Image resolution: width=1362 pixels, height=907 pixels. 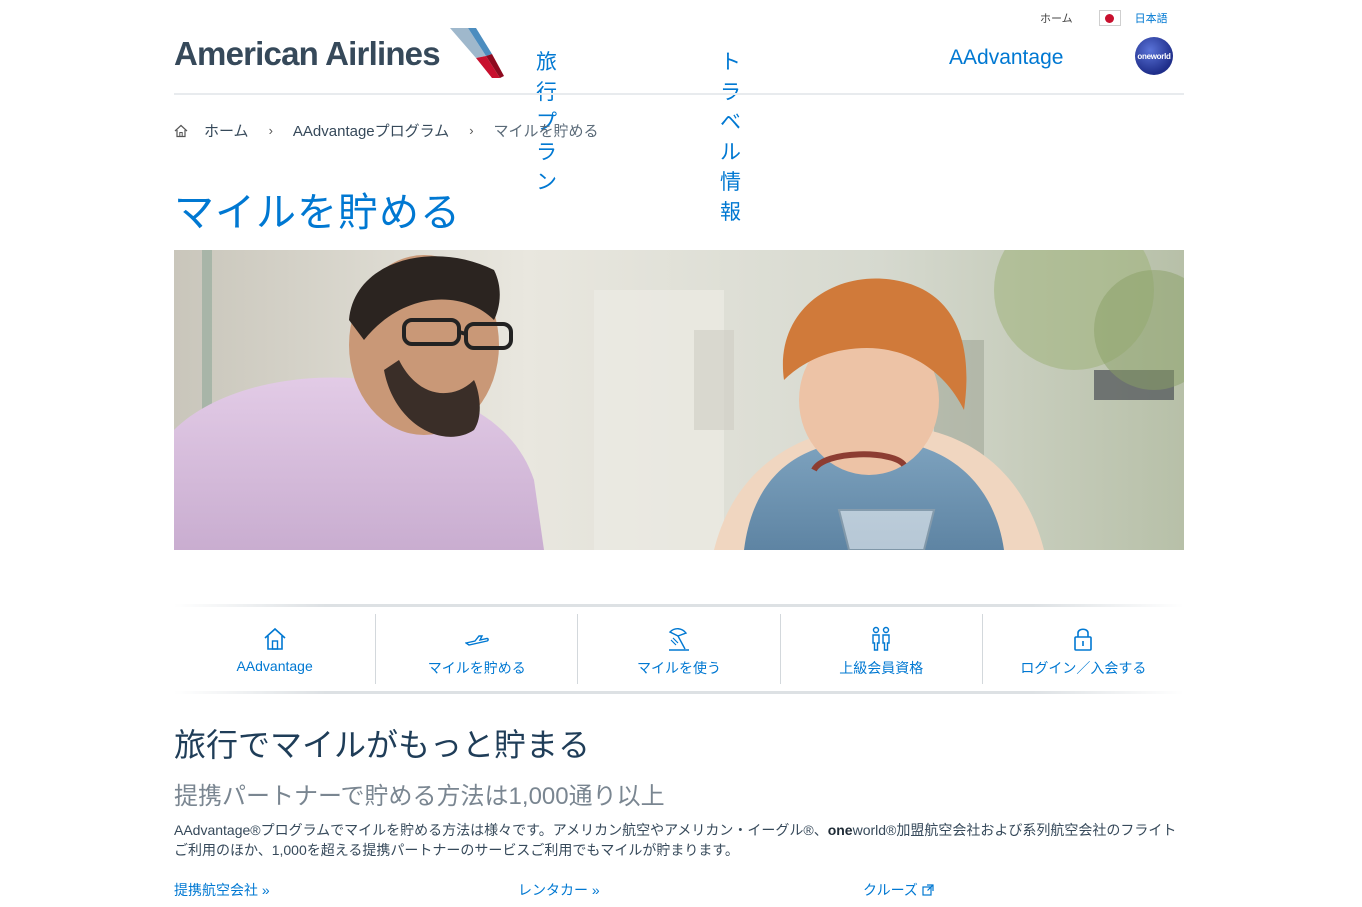 I want to click on external-link-icon, so click(x=928, y=890).